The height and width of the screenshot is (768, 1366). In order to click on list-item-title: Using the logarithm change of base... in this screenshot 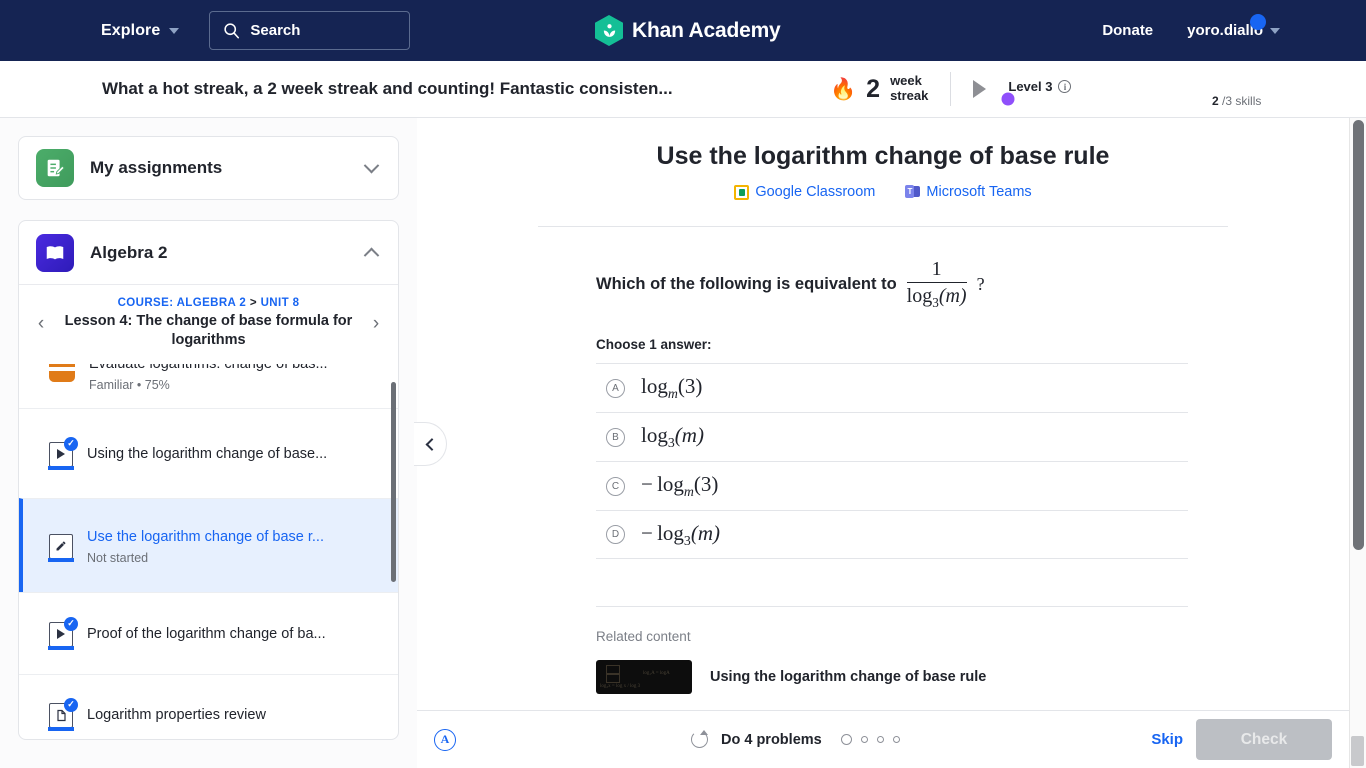, I will do `click(207, 453)`.